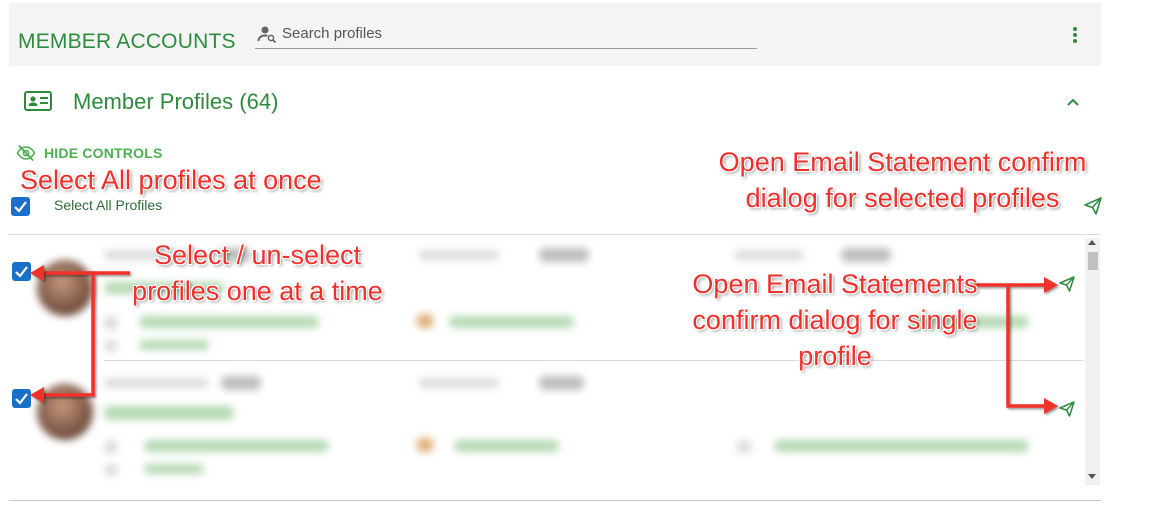 This screenshot has width=1152, height=529. I want to click on person-search-icon, so click(267, 35).